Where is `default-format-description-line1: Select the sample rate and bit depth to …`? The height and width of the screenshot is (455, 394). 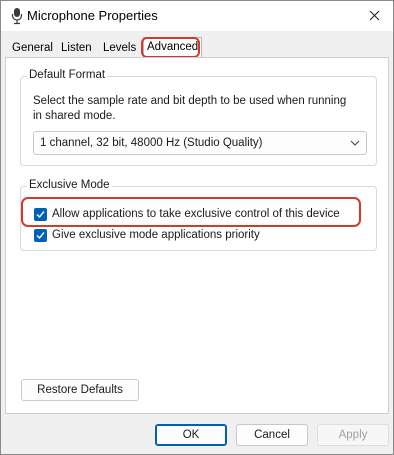 default-format-description-line1: Select the sample rate and bit depth to … is located at coordinates (190, 101).